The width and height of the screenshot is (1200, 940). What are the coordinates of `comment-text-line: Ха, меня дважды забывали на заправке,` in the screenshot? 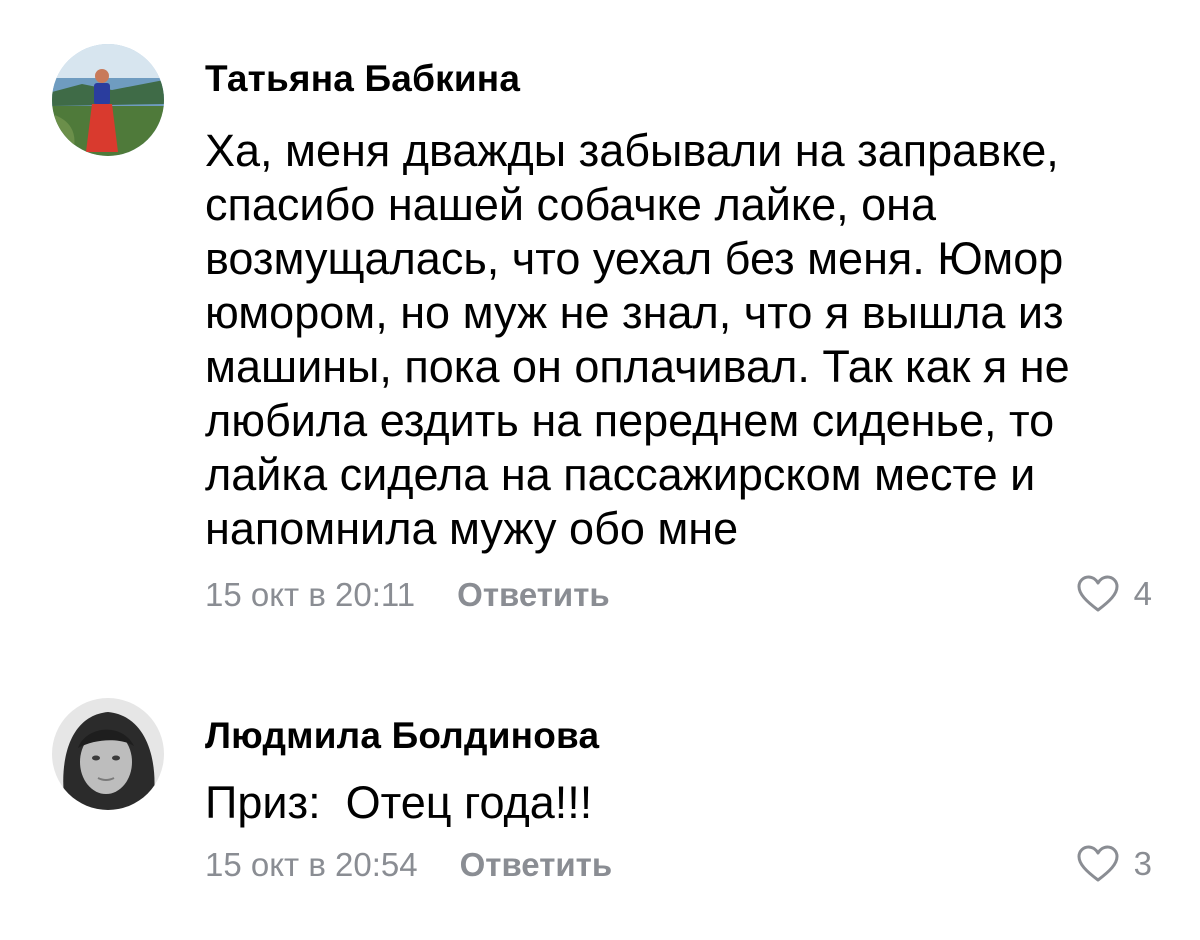 It's located at (632, 150).